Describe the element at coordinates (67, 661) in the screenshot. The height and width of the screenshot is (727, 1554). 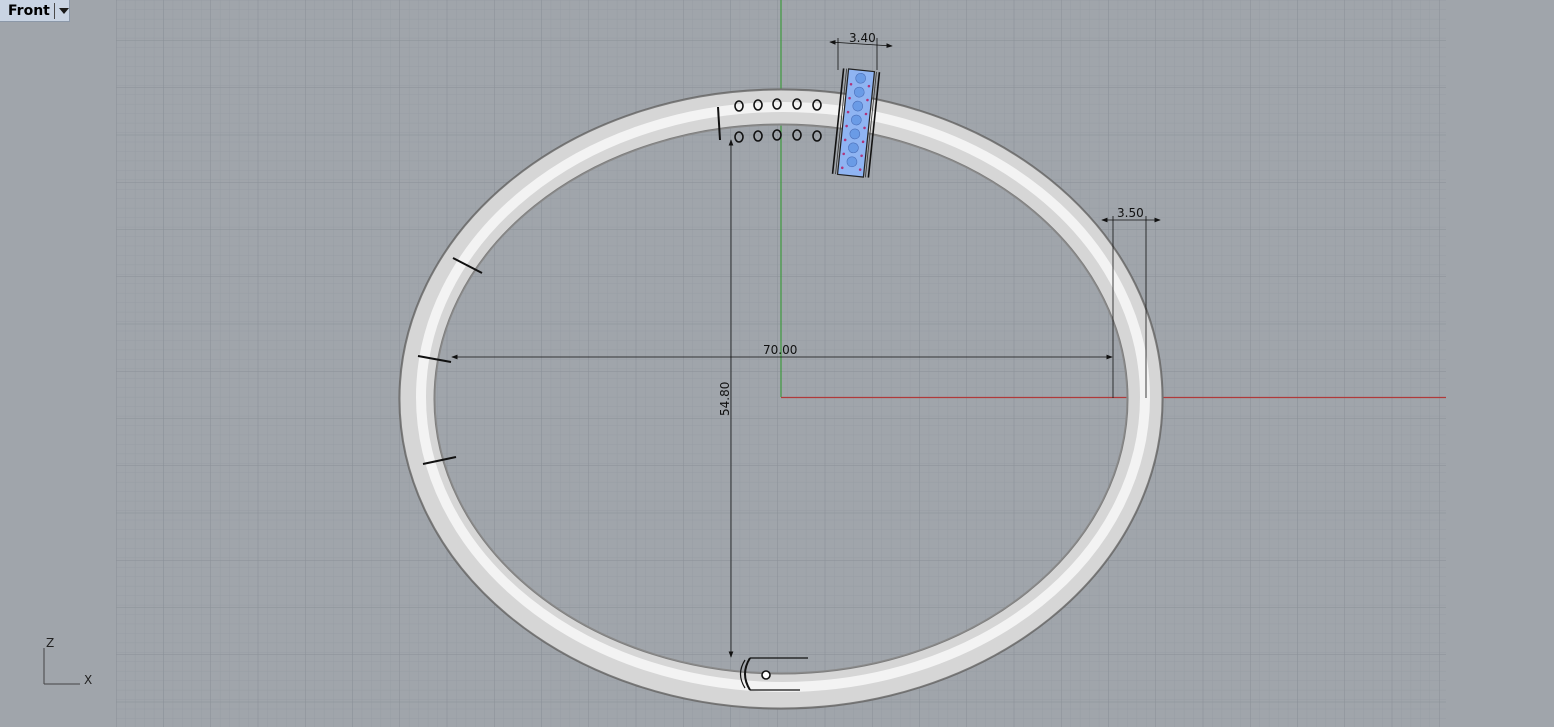
I see `axes-gizmo: Z X` at that location.